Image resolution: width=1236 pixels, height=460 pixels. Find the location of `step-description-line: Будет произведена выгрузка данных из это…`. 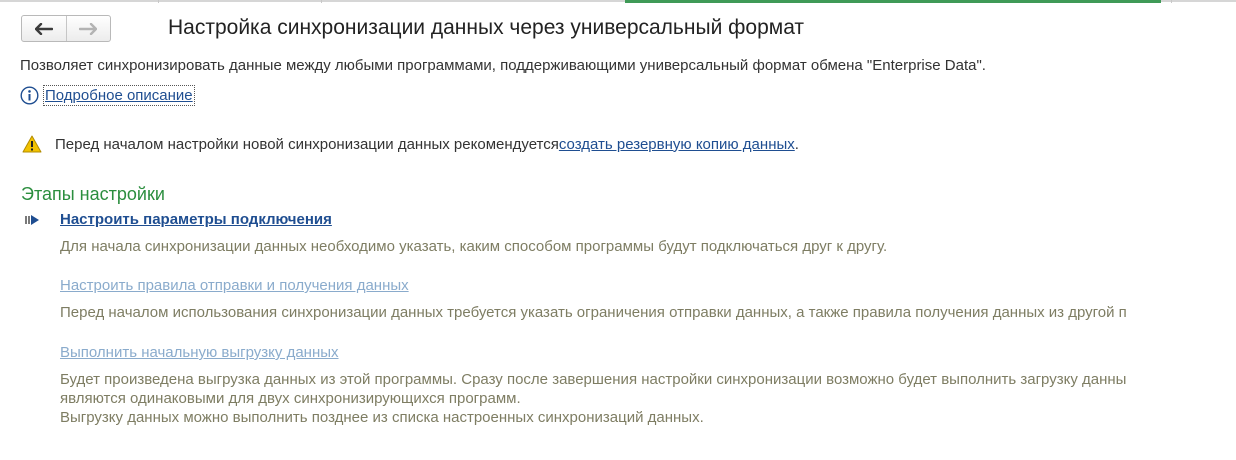

step-description-line: Будет произведена выгрузка данных из это… is located at coordinates (593, 379).